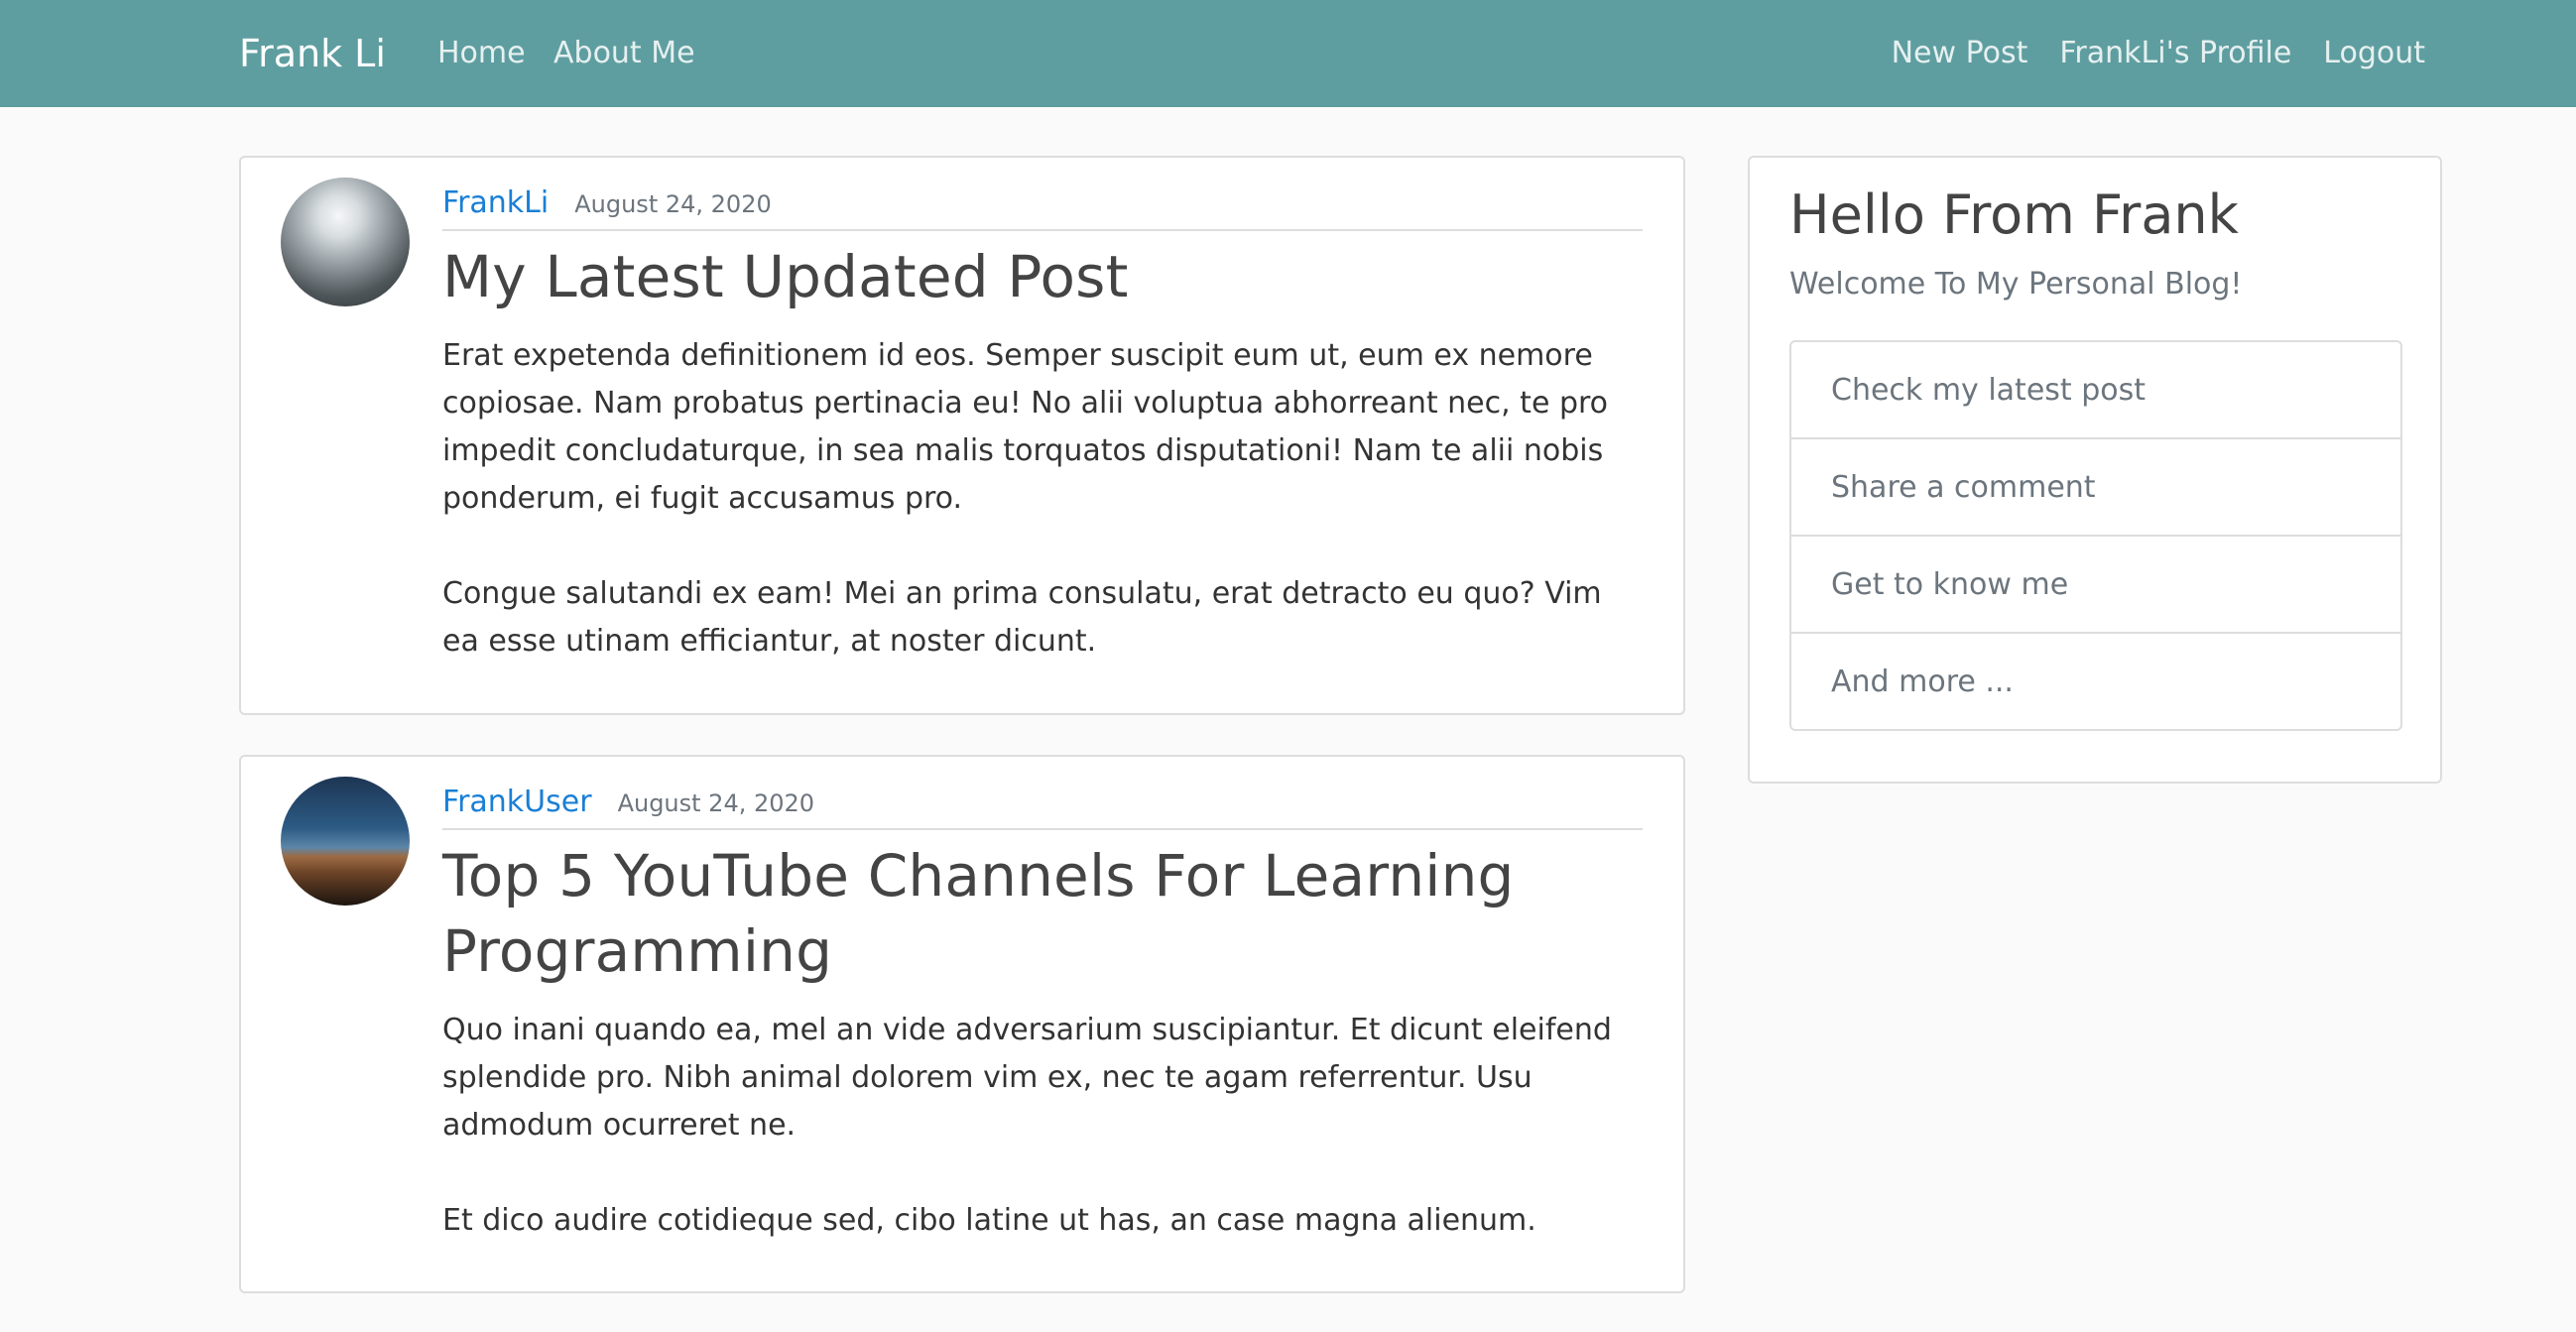 The image size is (2576, 1332). Describe the element at coordinates (1042, 205) in the screenshot. I see `post-meta: FrankLi August 24, 2020` at that location.